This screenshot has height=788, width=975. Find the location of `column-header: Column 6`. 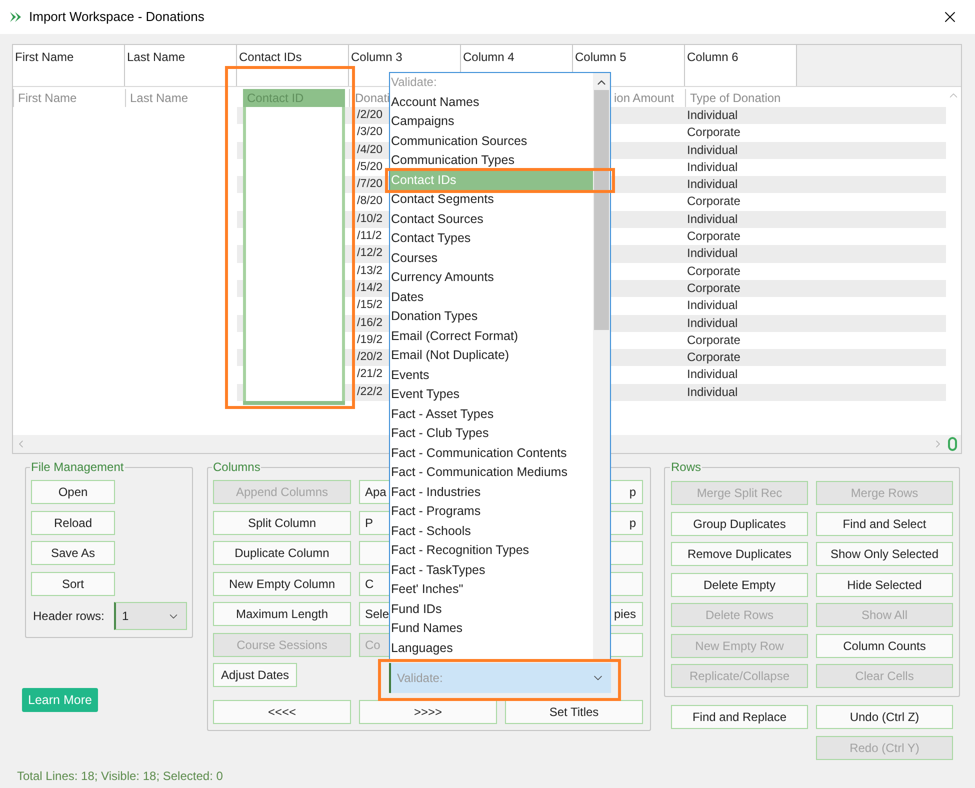

column-header: Column 6 is located at coordinates (741, 65).